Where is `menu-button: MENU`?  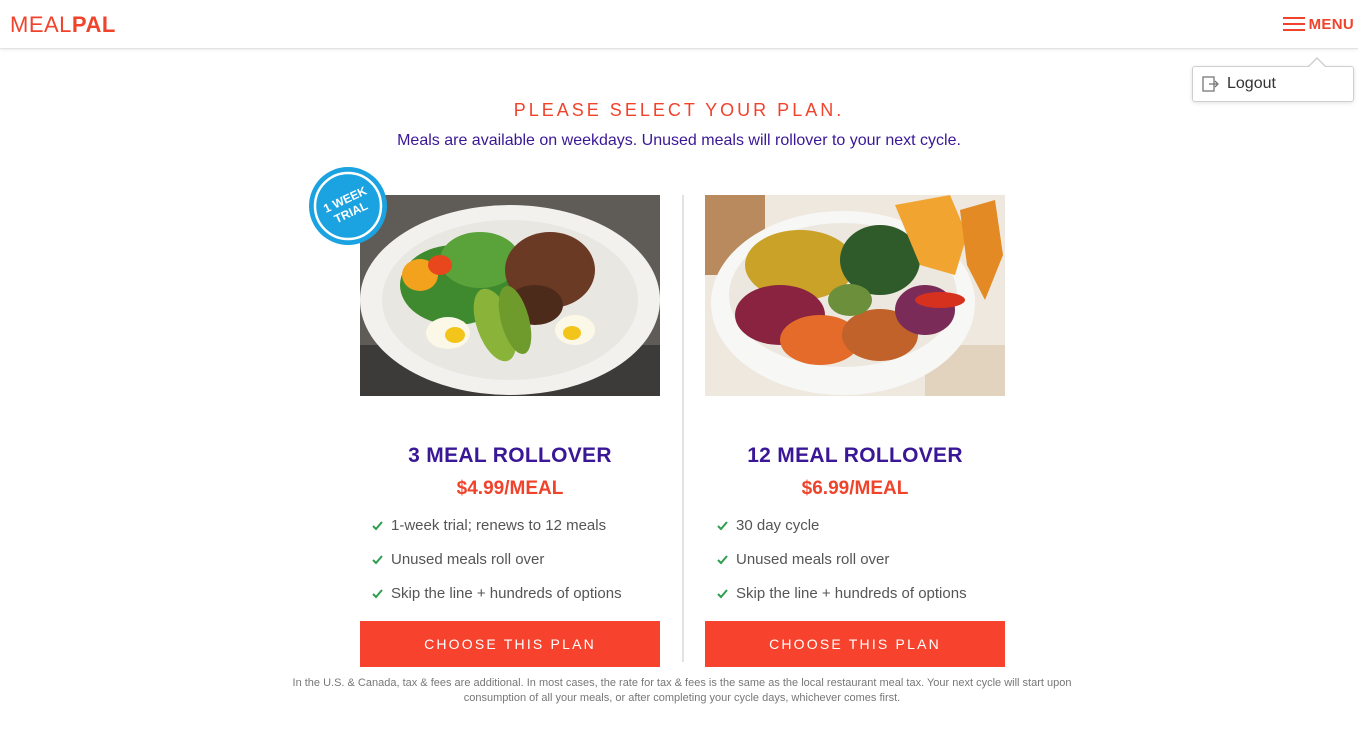 menu-button: MENU is located at coordinates (1318, 24).